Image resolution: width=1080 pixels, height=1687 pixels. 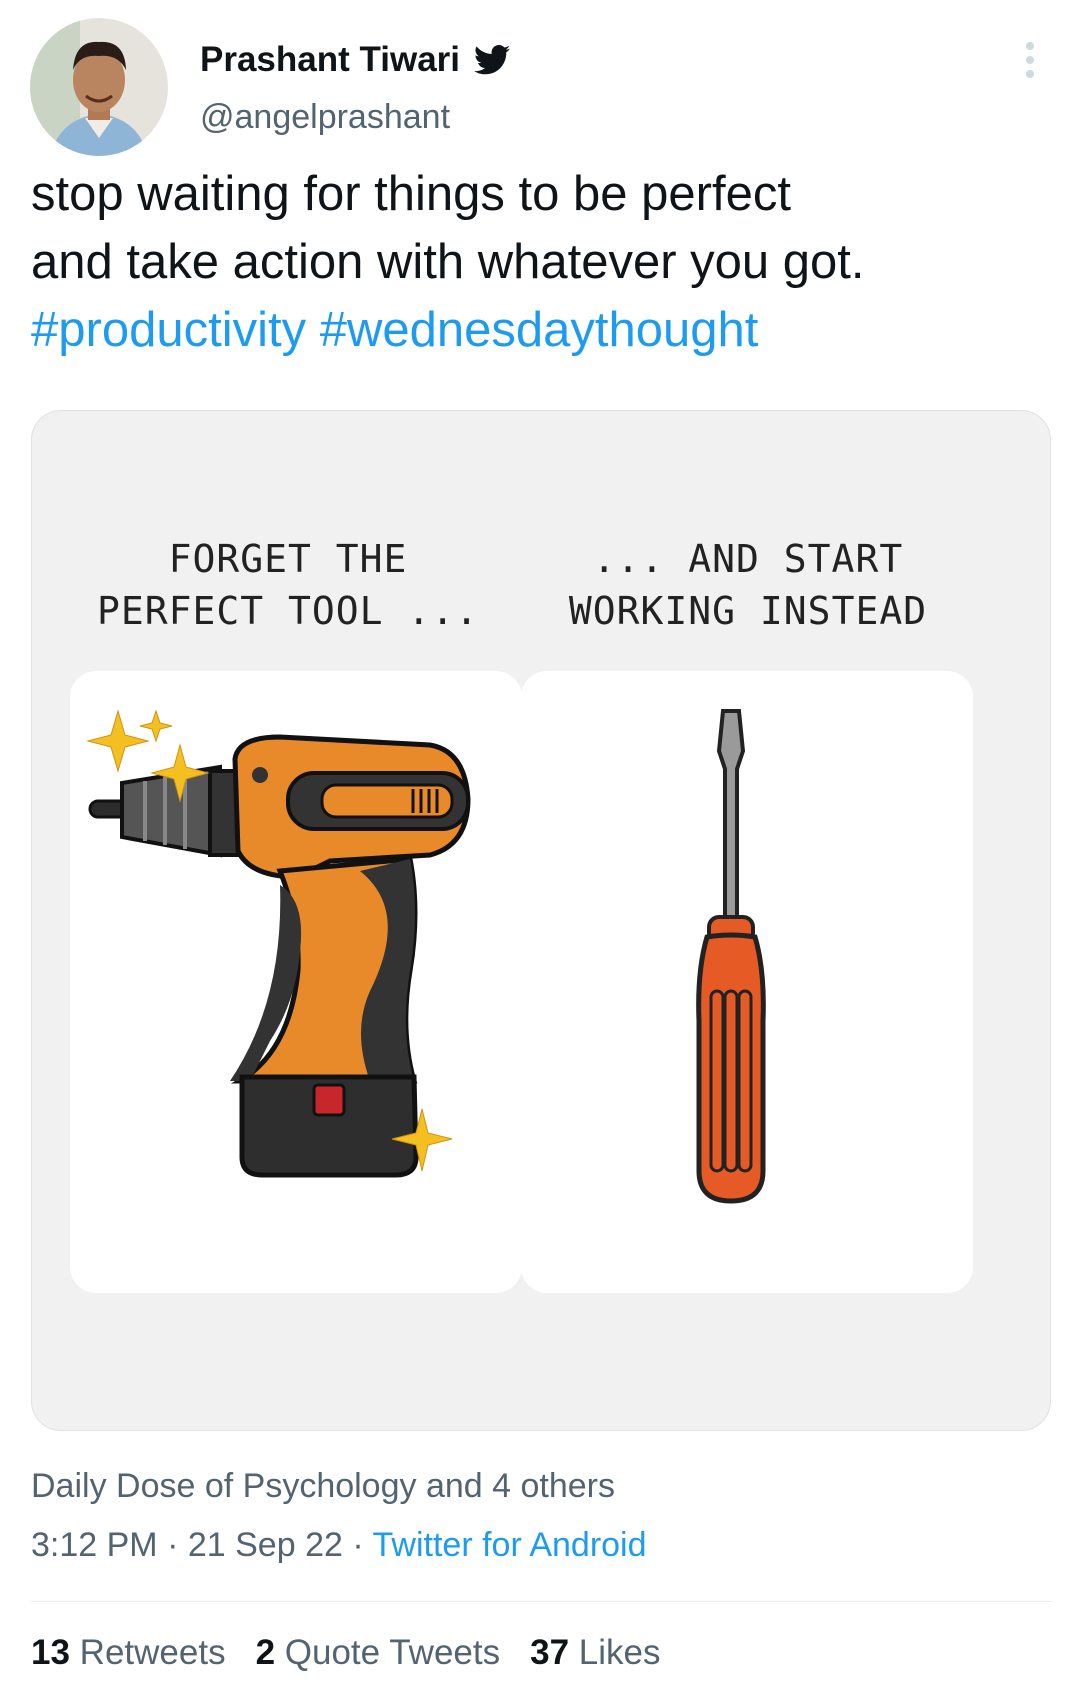 I want to click on right-panel-caption: ... AND START WORKING INSTEAD, so click(x=748, y=585).